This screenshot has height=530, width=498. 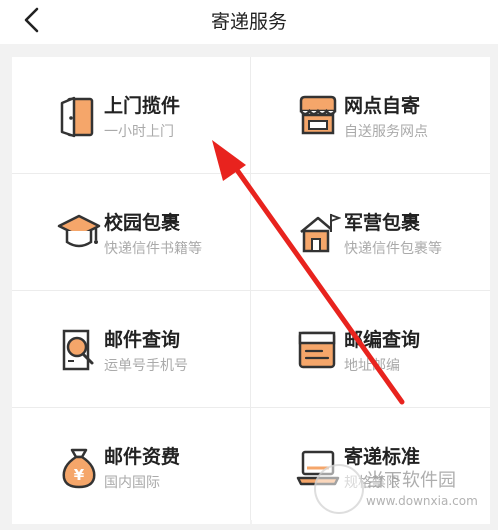 What do you see at coordinates (382, 223) in the screenshot?
I see `service-label: 军营包裹` at bounding box center [382, 223].